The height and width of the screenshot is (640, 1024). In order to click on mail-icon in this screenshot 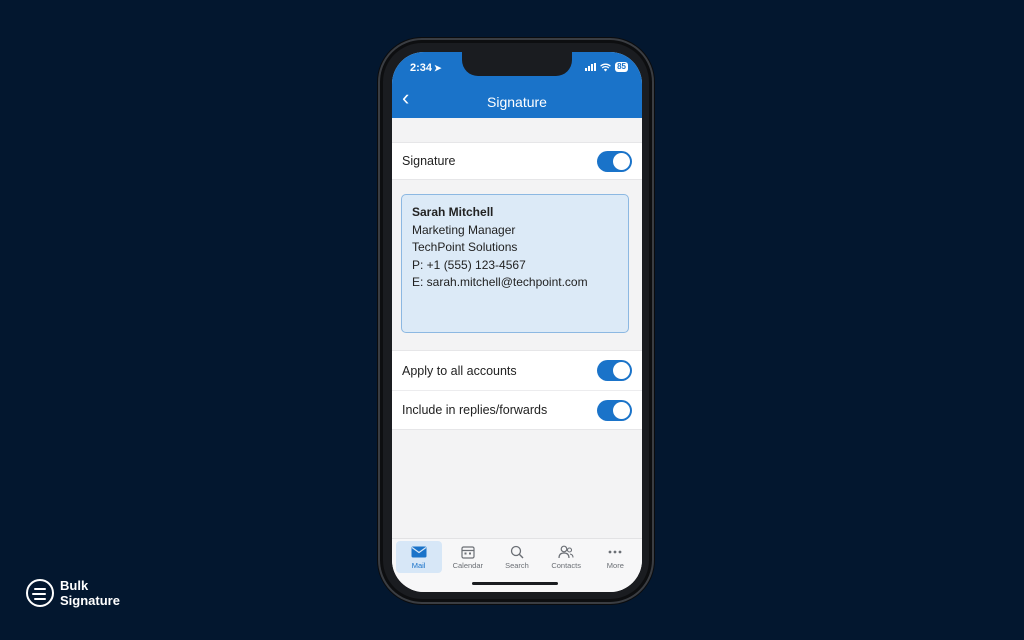, I will do `click(419, 552)`.